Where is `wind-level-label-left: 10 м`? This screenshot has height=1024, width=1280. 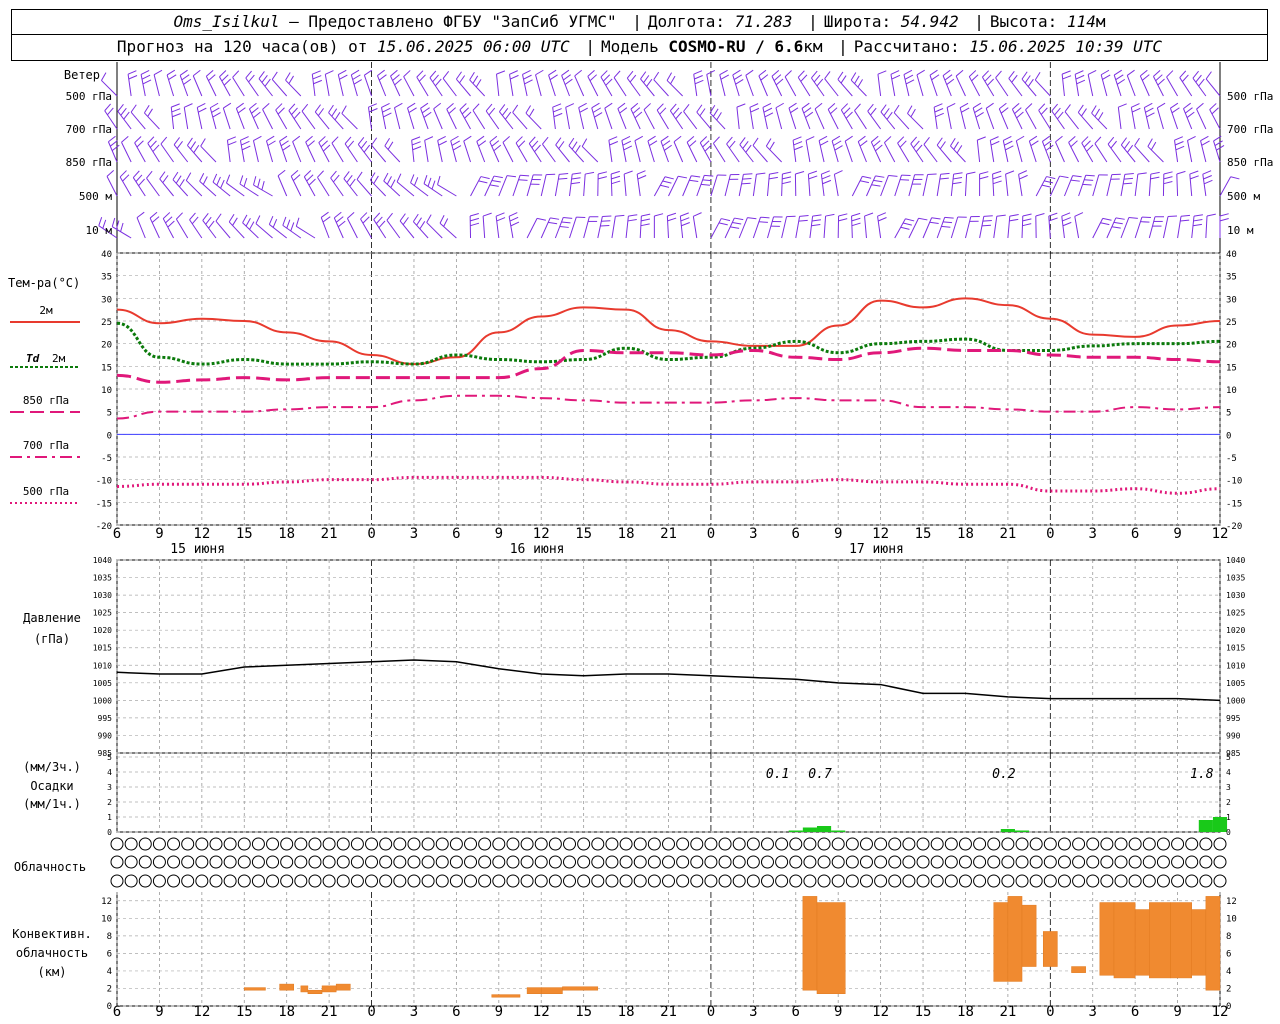 wind-level-label-left: 10 м is located at coordinates (99, 230).